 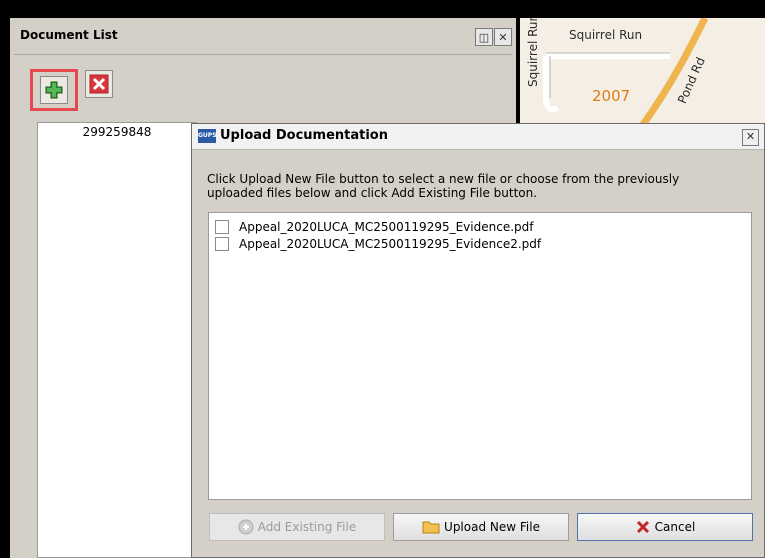 I want to click on add-existing-file-label: Add Existing File, so click(x=307, y=527).